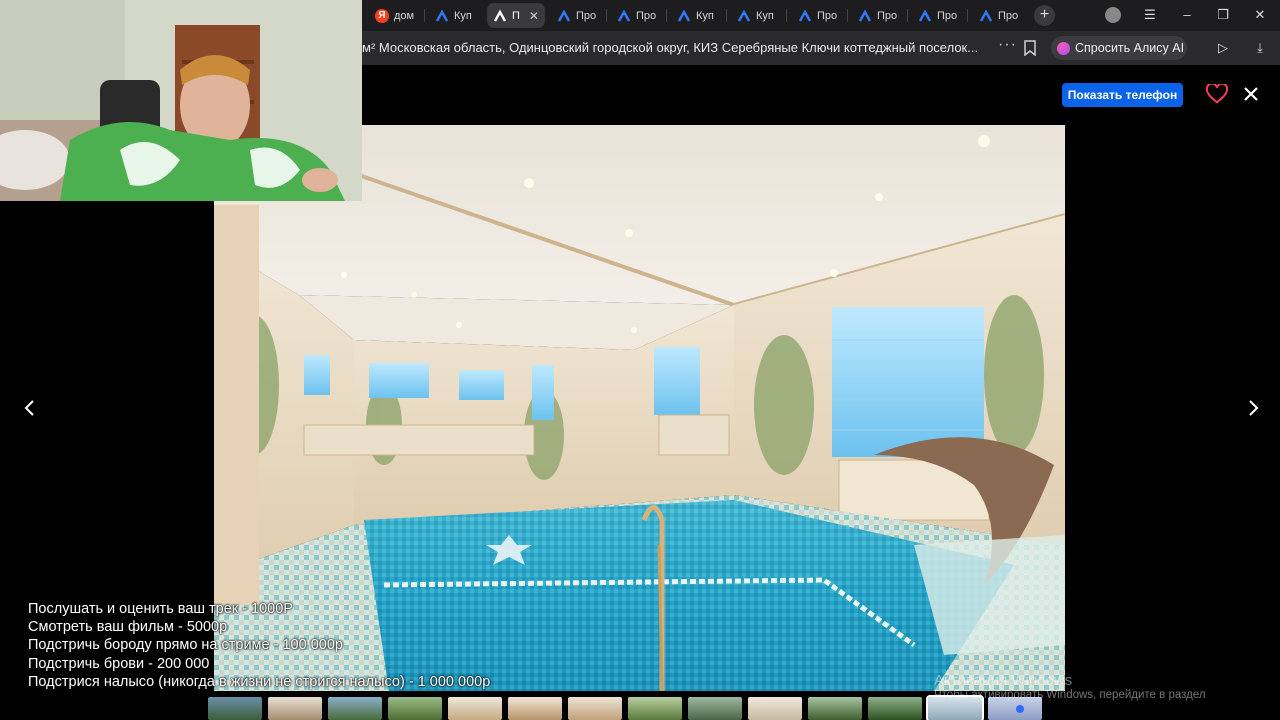  I want to click on more-icon: ···, so click(1007, 45).